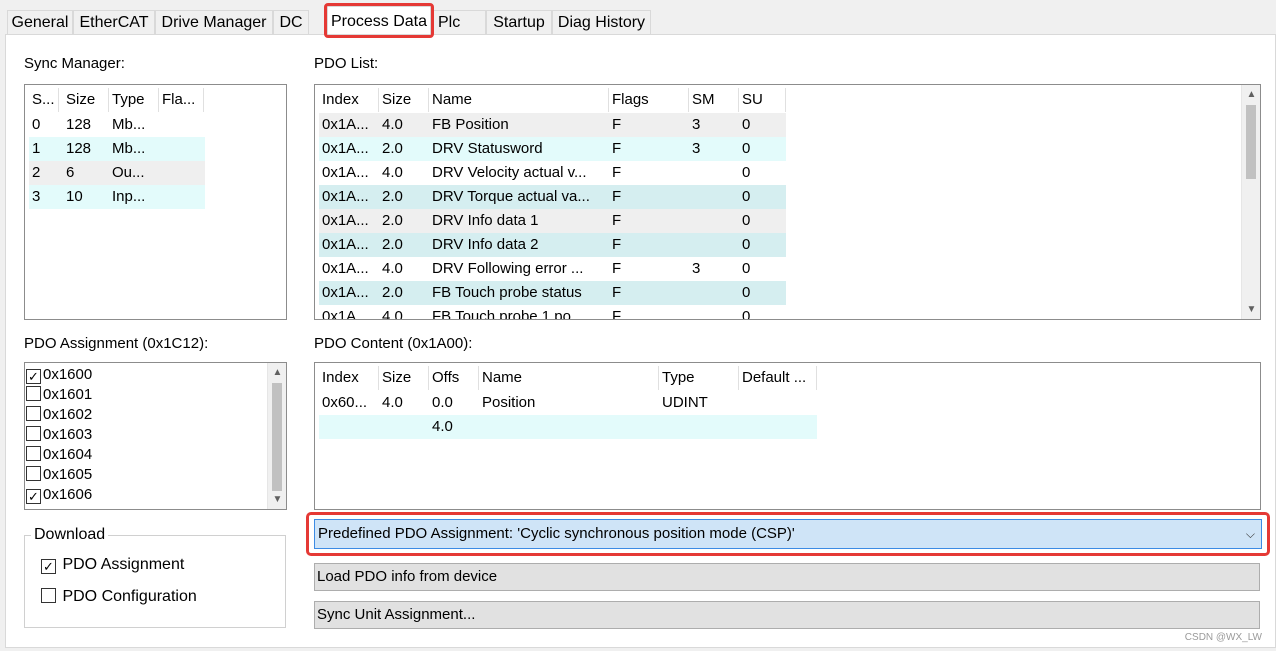 The width and height of the screenshot is (1276, 651). Describe the element at coordinates (552, 149) in the screenshot. I see `table-row: 0x1A... 2.0 DRV Statusword F 3 0` at that location.